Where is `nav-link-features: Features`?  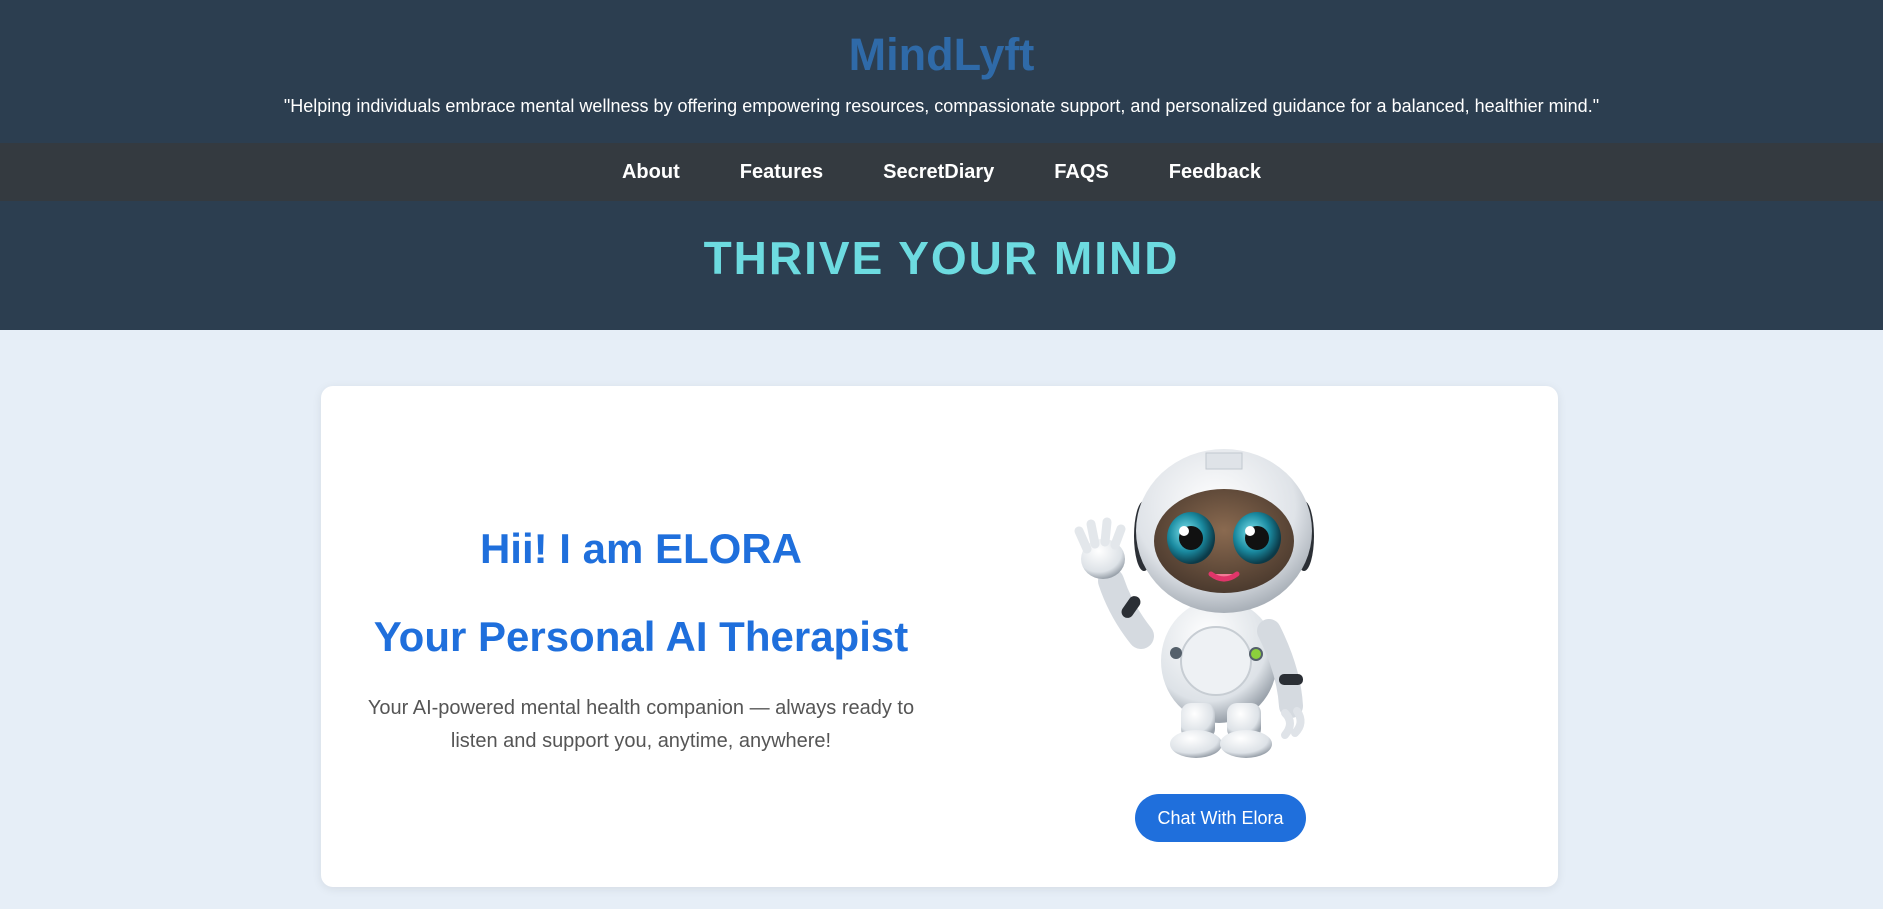
nav-link-features: Features is located at coordinates (781, 172).